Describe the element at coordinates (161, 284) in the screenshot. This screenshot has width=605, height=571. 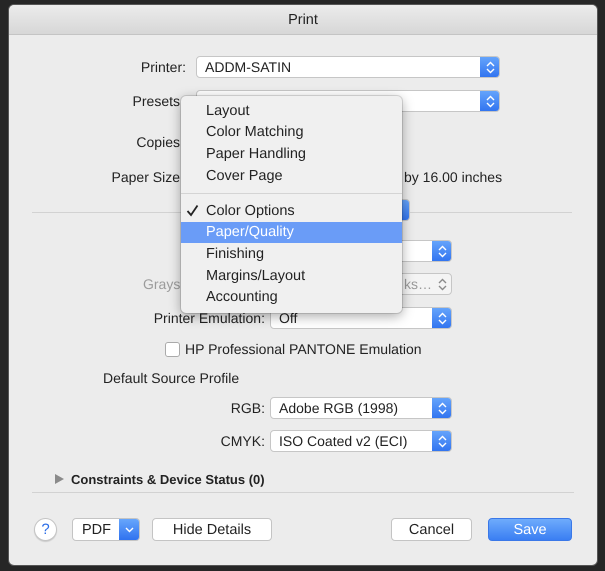
I see `field-label: Grays` at that location.